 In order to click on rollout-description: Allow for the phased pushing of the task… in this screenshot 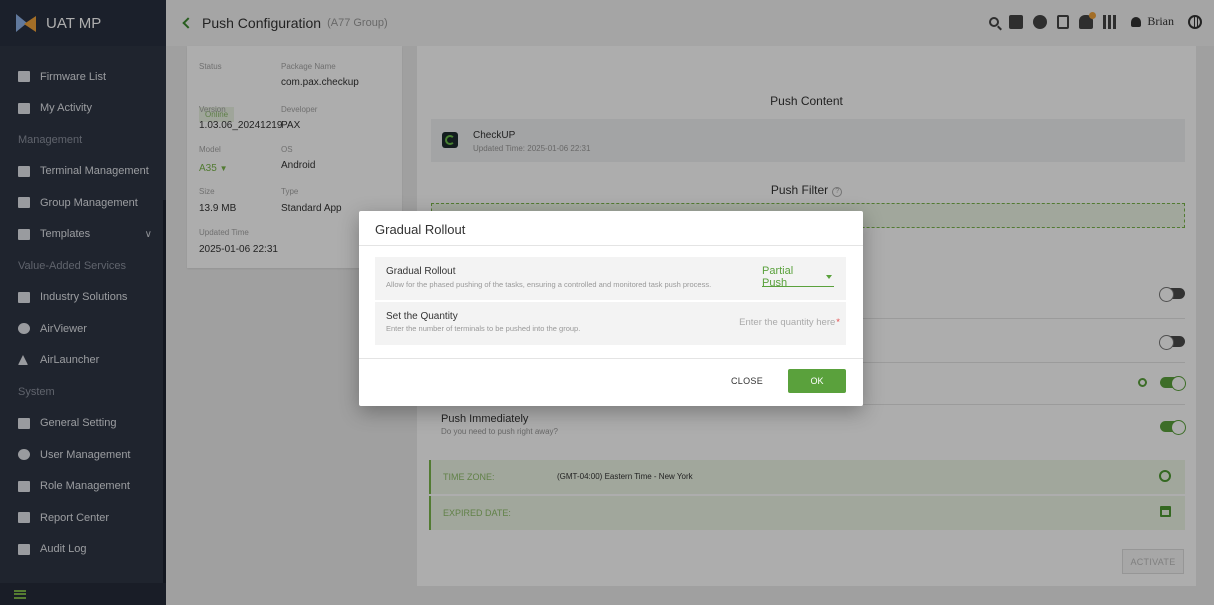, I will do `click(549, 284)`.